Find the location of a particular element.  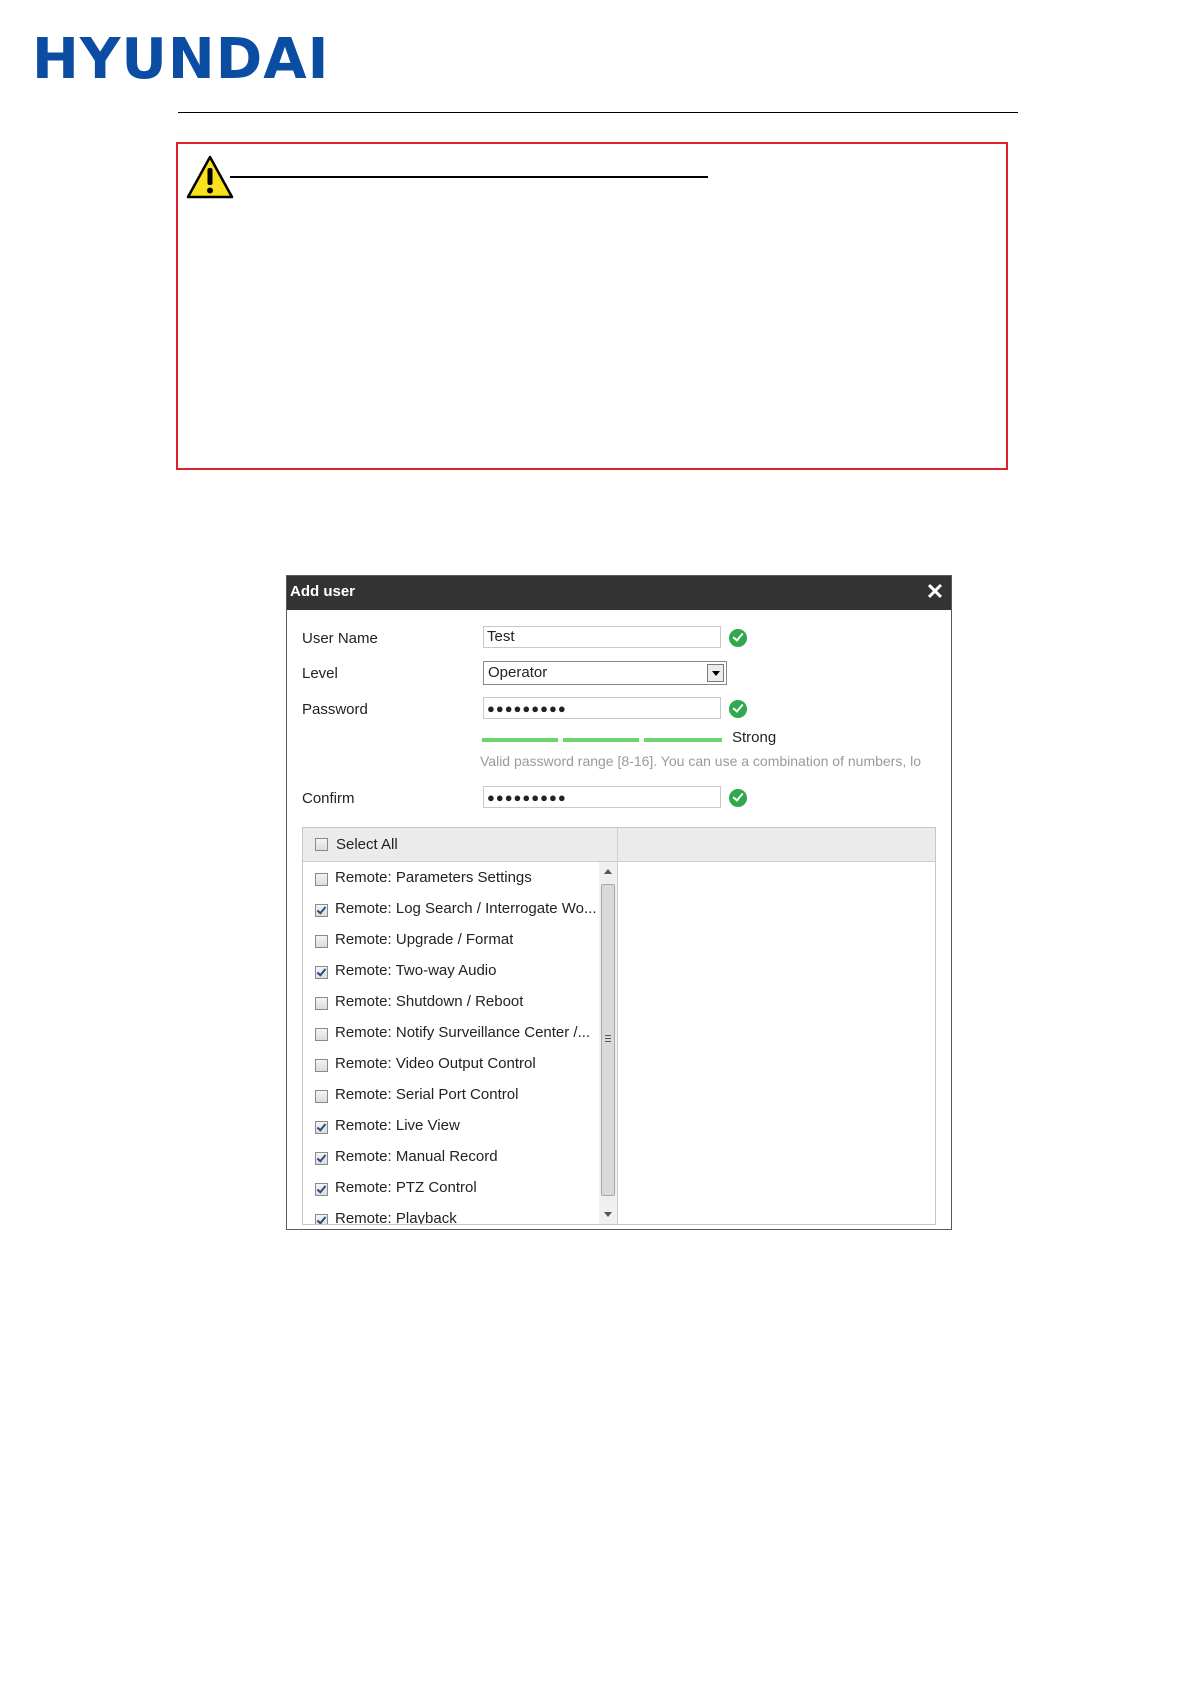

password-strength-label: Strong is located at coordinates (754, 737).